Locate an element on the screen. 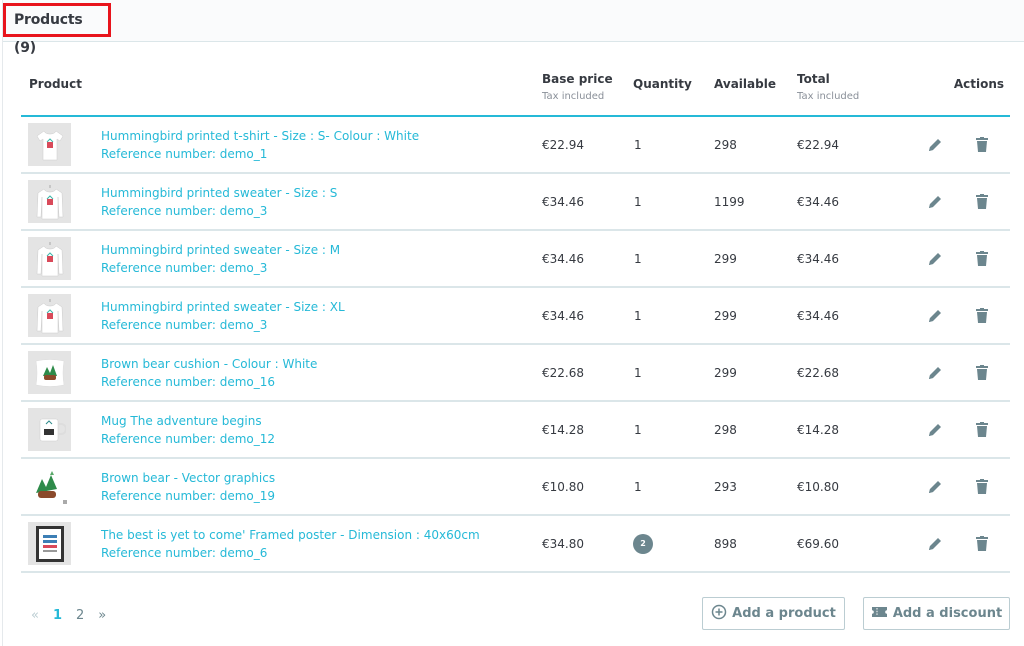 The image size is (1024, 646). product-reference-link: Reference number: demo_19 is located at coordinates (321, 496).